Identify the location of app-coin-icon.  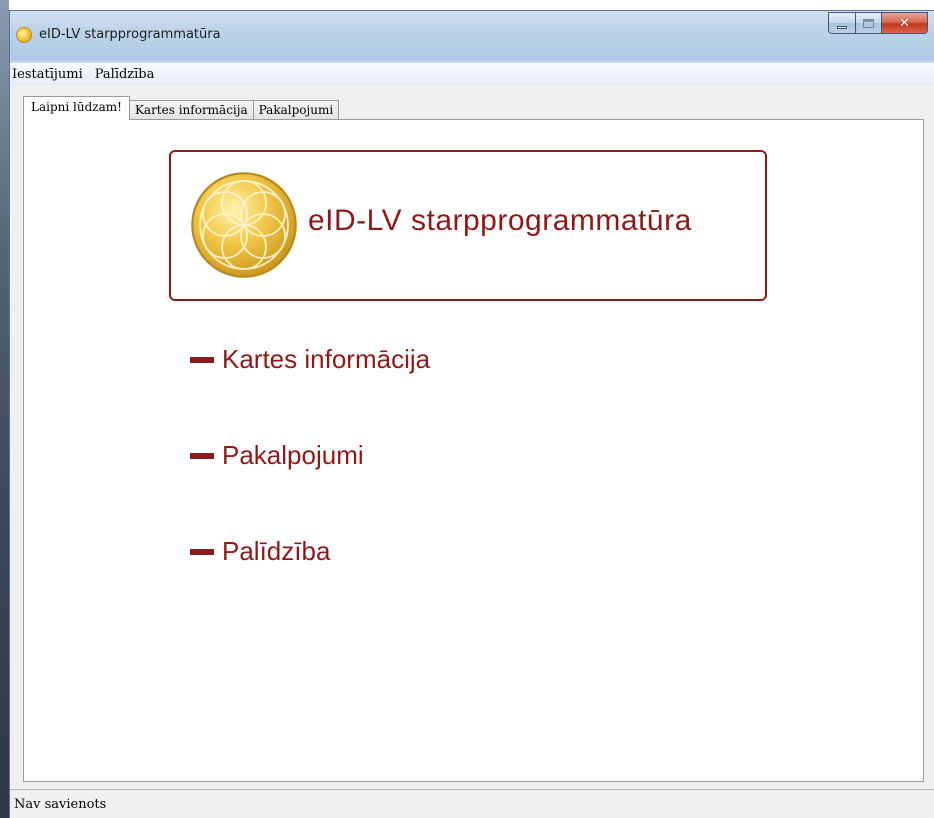
(24, 35).